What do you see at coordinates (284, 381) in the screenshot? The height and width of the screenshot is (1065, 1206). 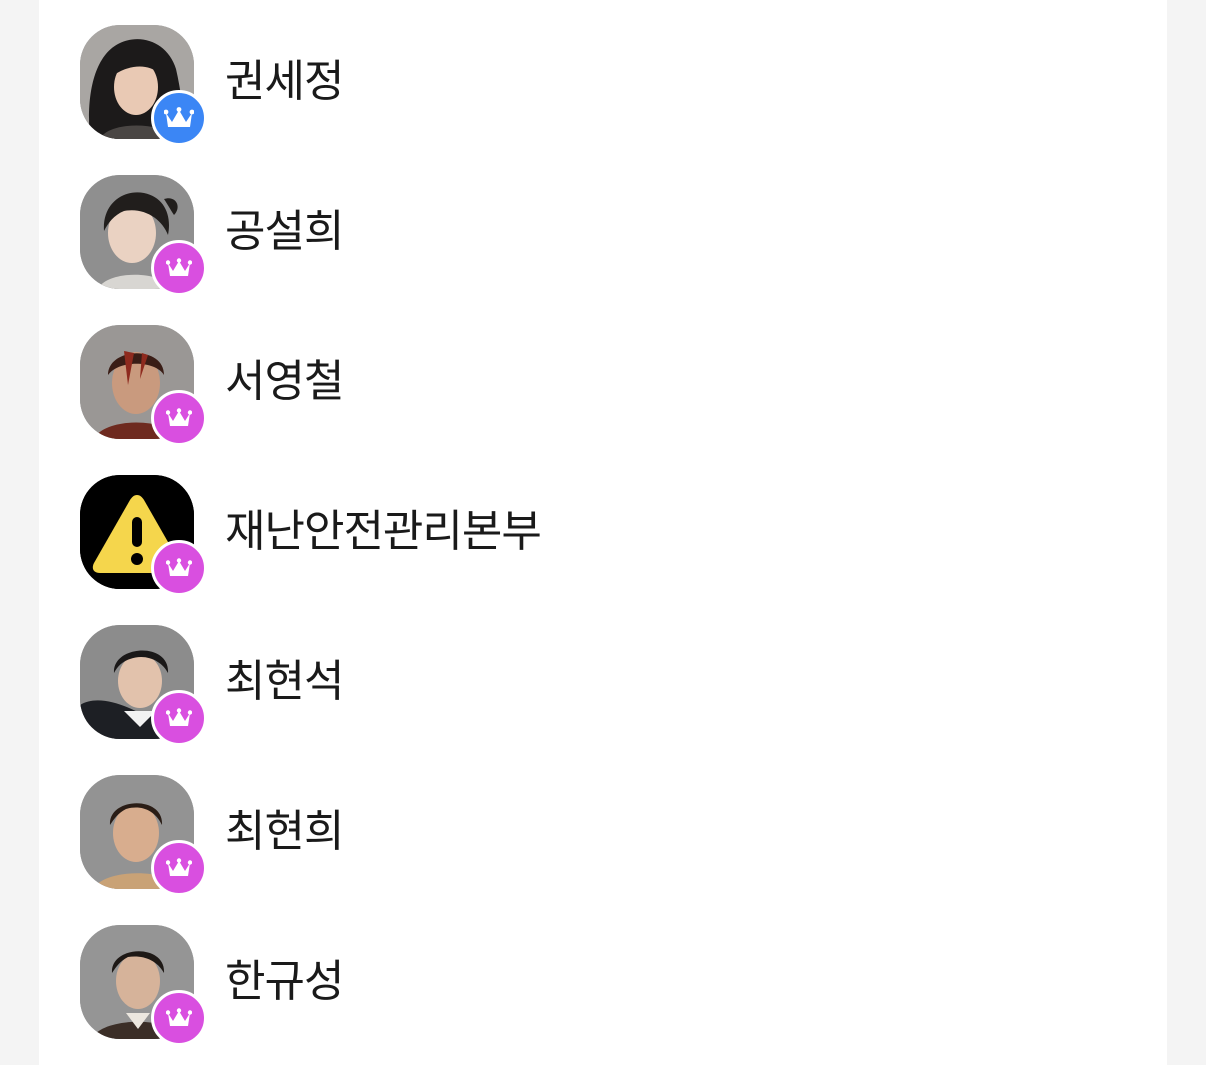 I see `member-name: 서영철` at bounding box center [284, 381].